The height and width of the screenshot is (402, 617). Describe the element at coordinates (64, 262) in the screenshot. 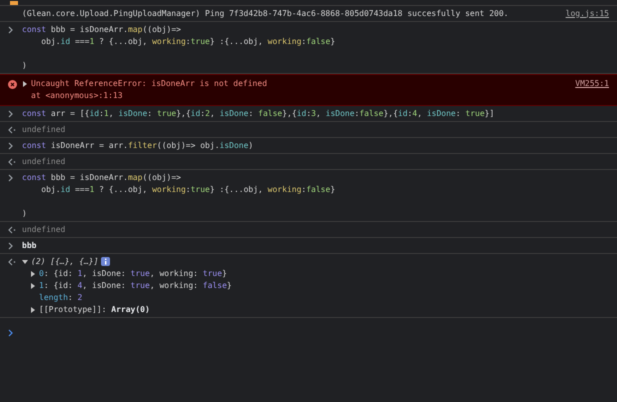

I see `array-preview: (2) [{…}, {…}]` at that location.